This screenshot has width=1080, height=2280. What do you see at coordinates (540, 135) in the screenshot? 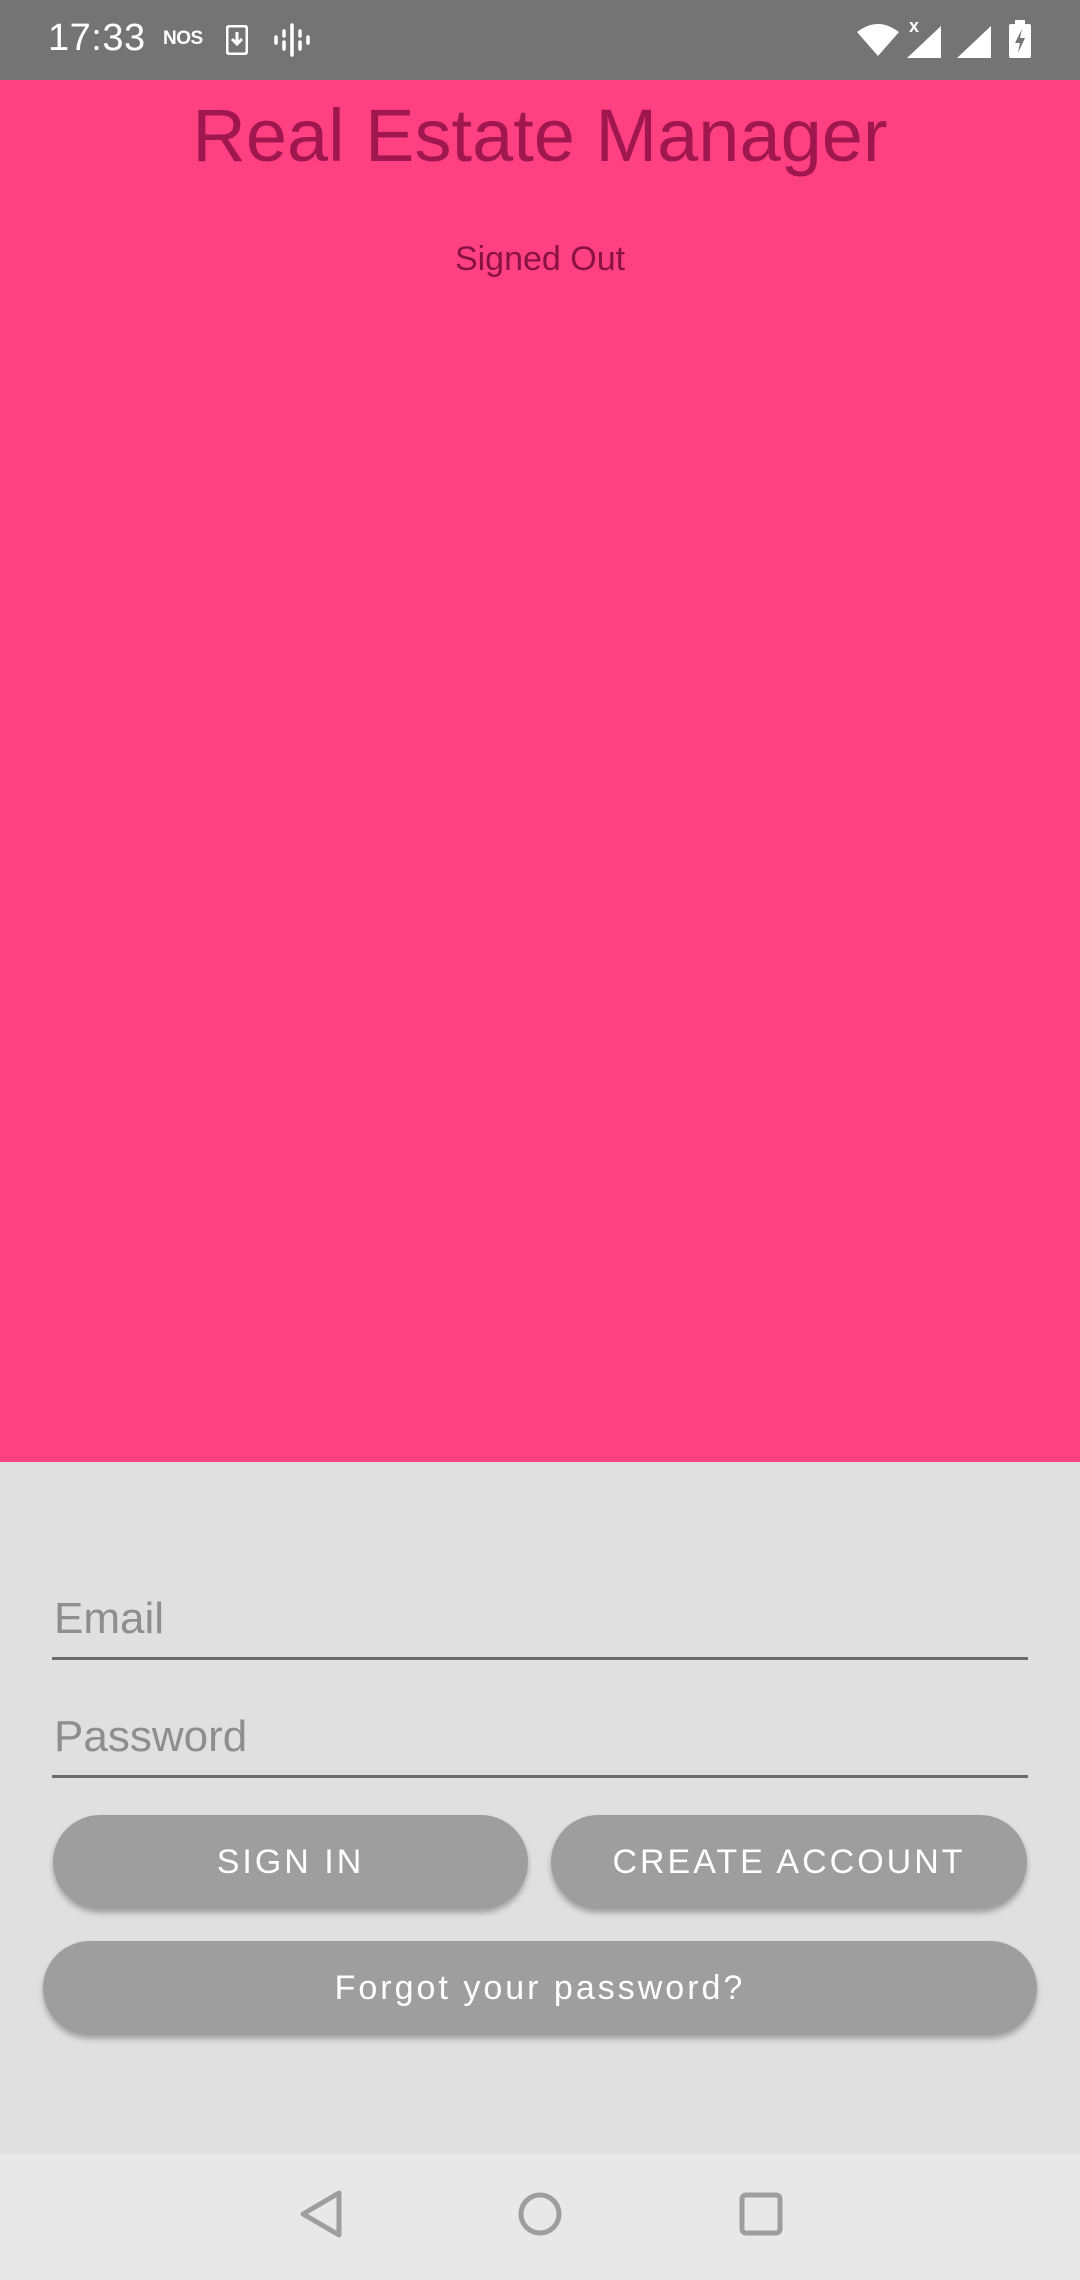
I see `page-title: Real Estate Manager` at bounding box center [540, 135].